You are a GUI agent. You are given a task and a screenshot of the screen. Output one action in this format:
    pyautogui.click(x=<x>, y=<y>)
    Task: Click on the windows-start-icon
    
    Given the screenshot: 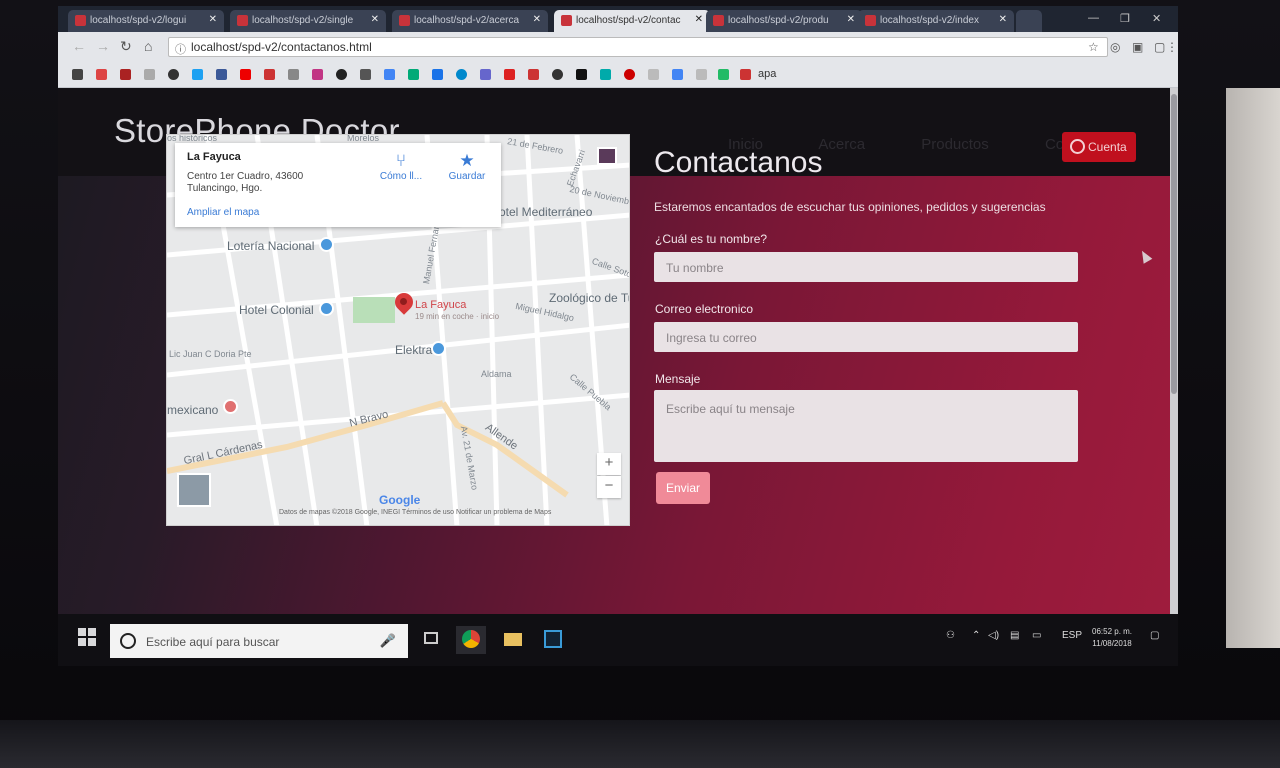 What is the action you would take?
    pyautogui.click(x=87, y=637)
    